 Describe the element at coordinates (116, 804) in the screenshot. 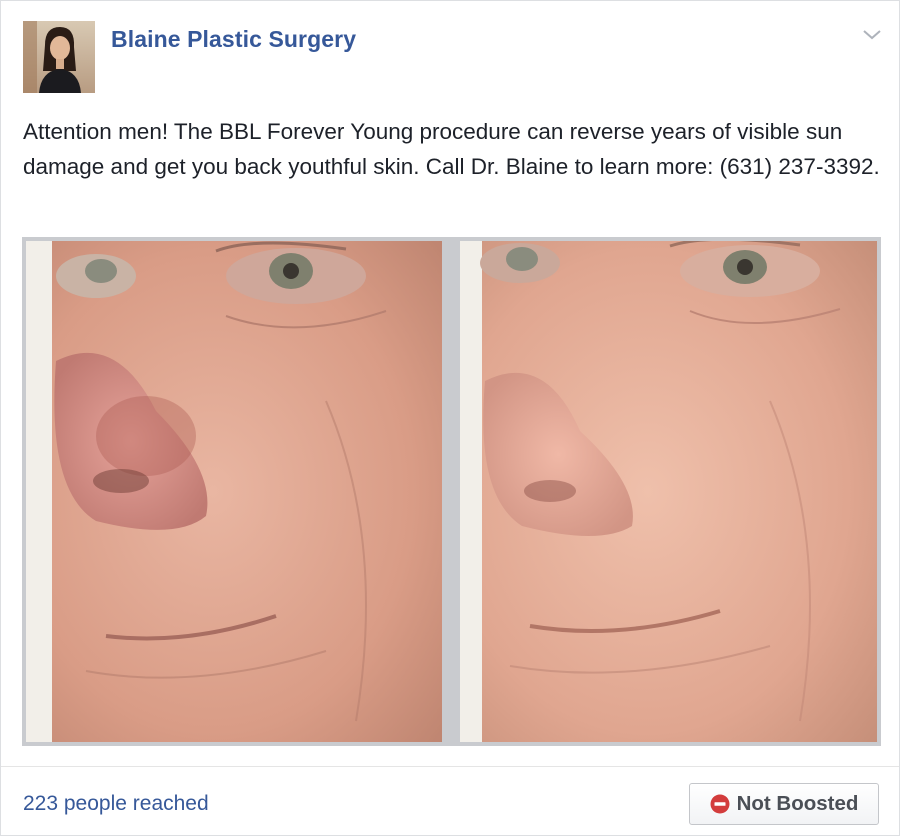

I see `people-reached-link: 223 people reached` at that location.